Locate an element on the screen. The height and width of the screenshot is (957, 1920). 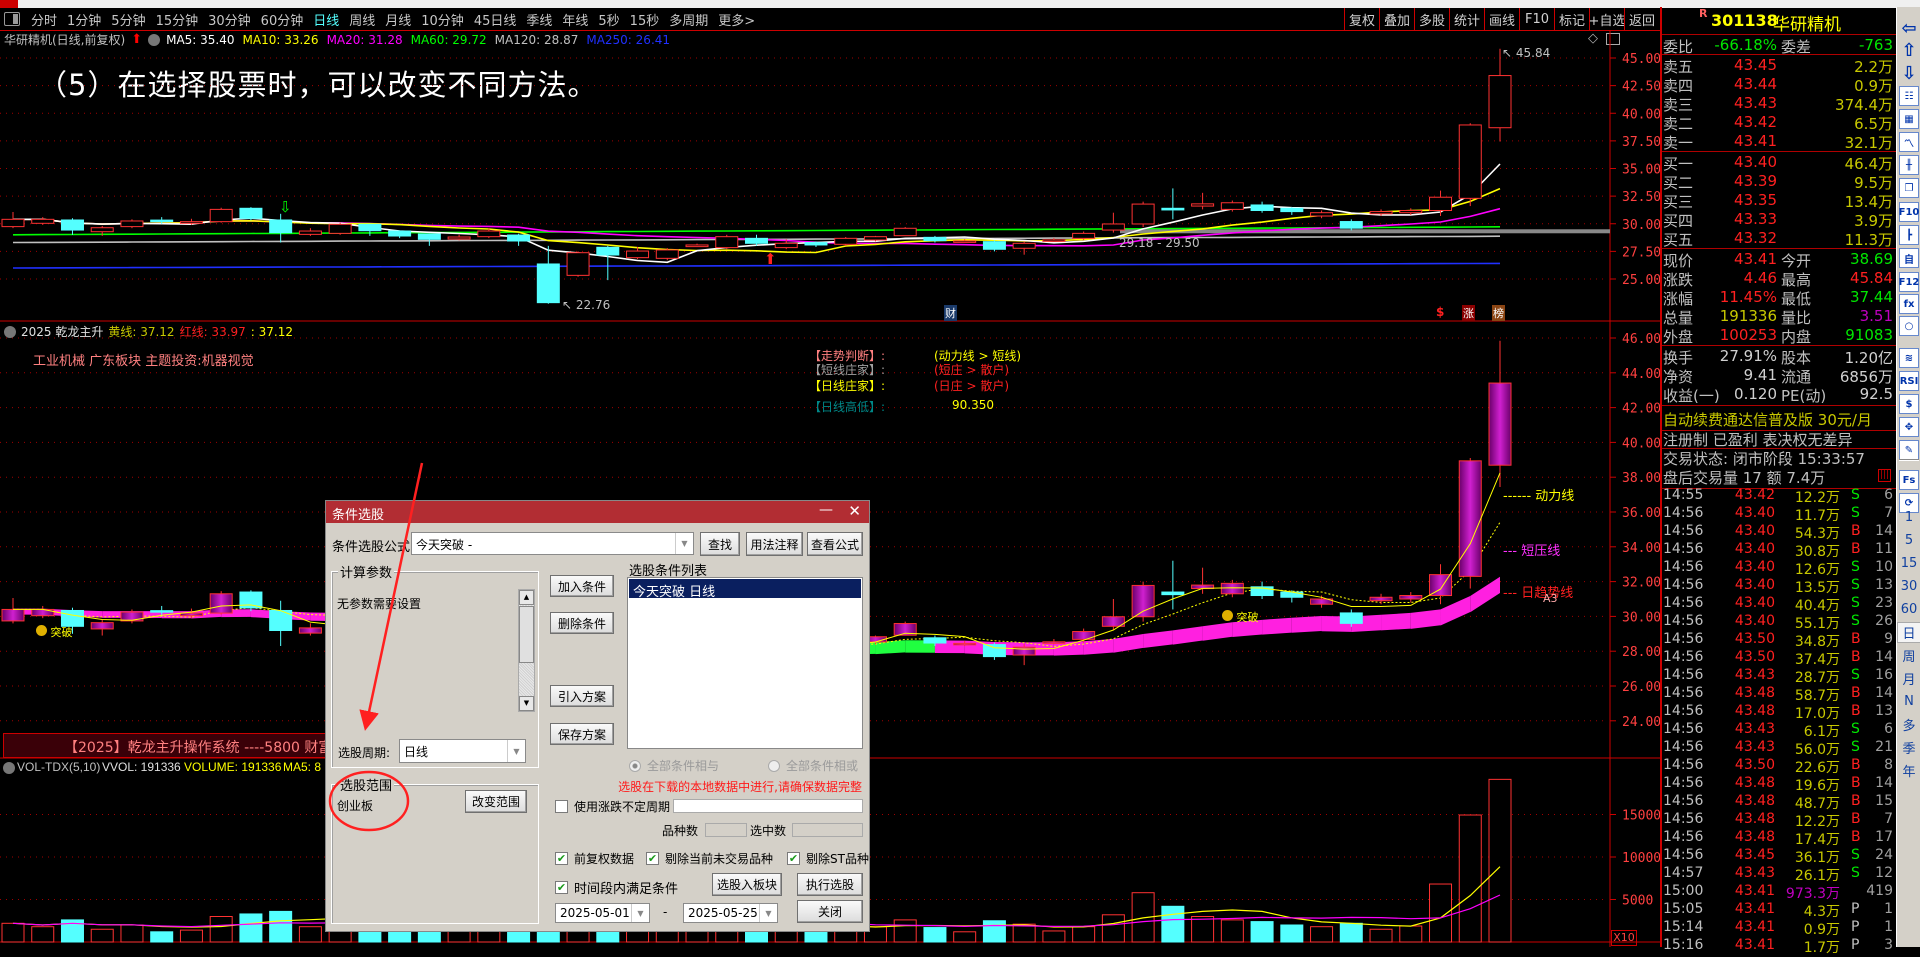
find-button: 查找 is located at coordinates (720, 544).